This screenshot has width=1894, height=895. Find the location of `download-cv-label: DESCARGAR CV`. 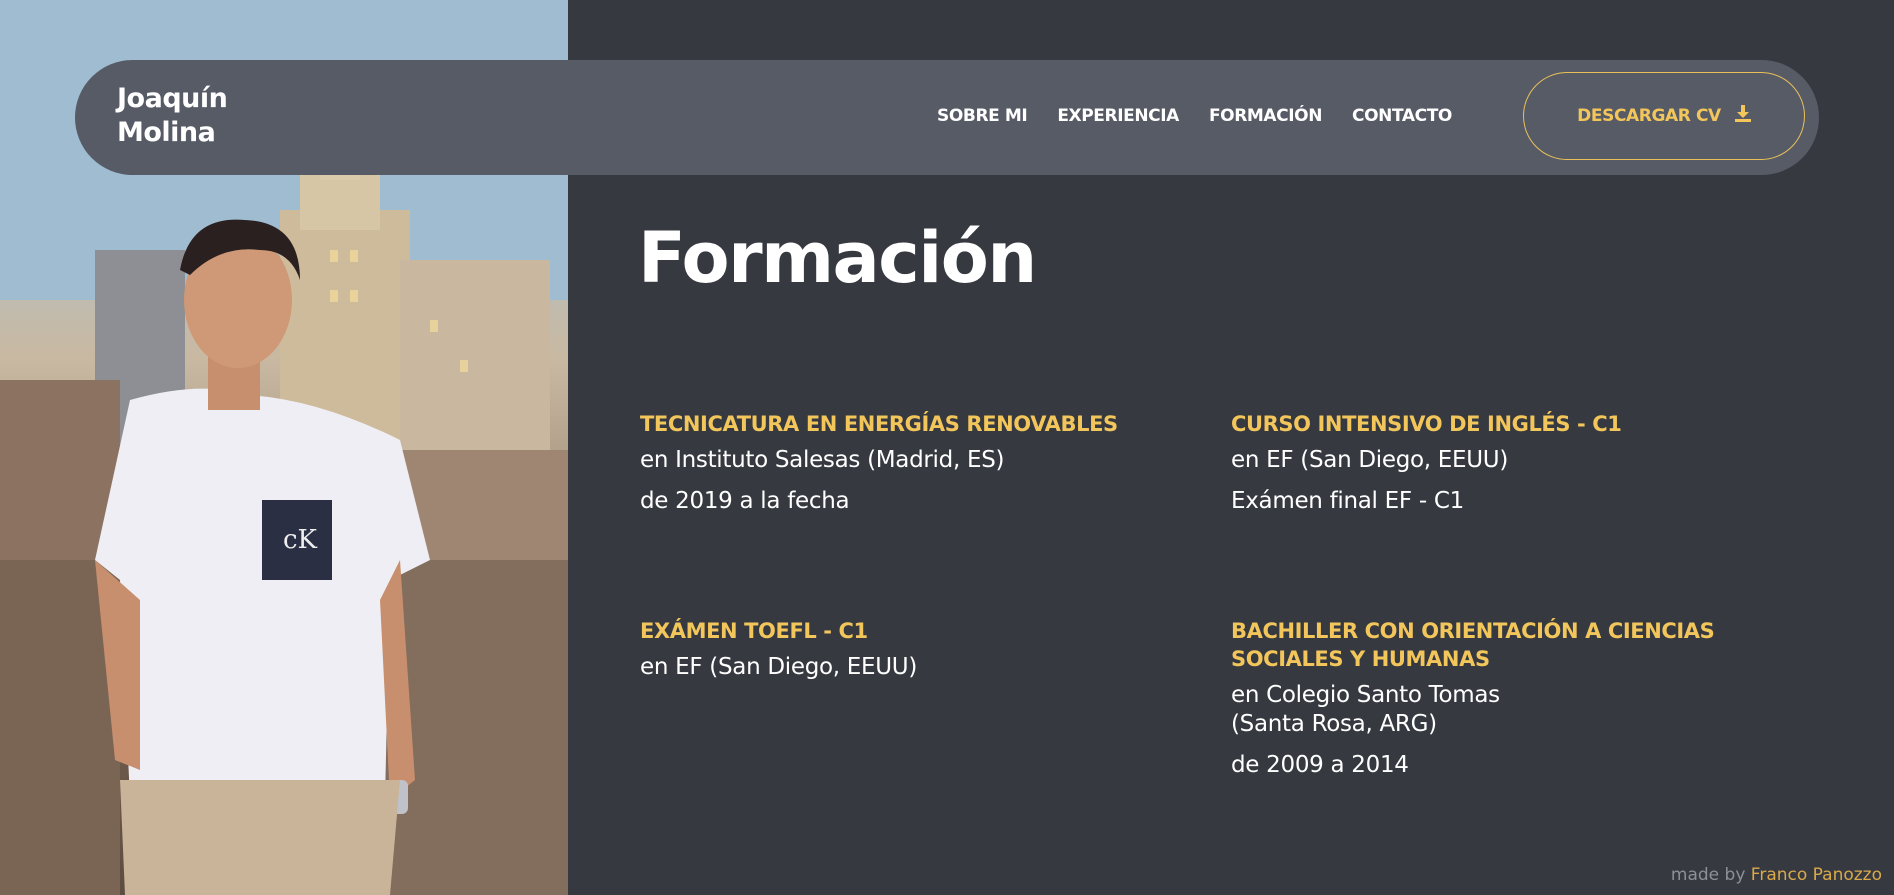

download-cv-label: DESCARGAR CV is located at coordinates (1649, 116).